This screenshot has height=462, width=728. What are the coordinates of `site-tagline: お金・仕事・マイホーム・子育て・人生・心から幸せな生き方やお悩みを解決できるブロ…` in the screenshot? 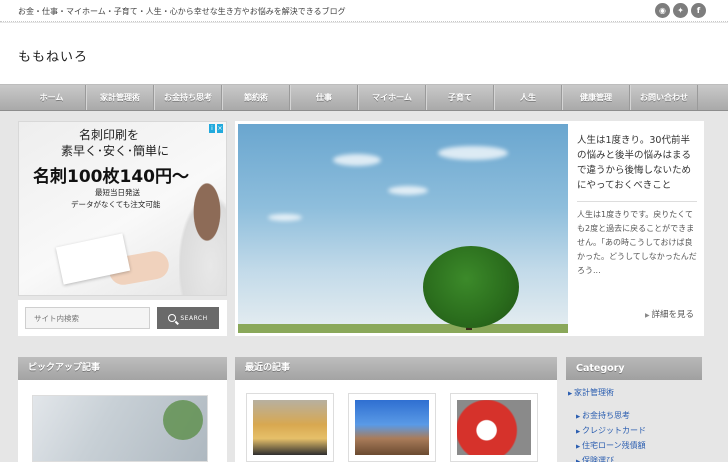 It's located at (182, 11).